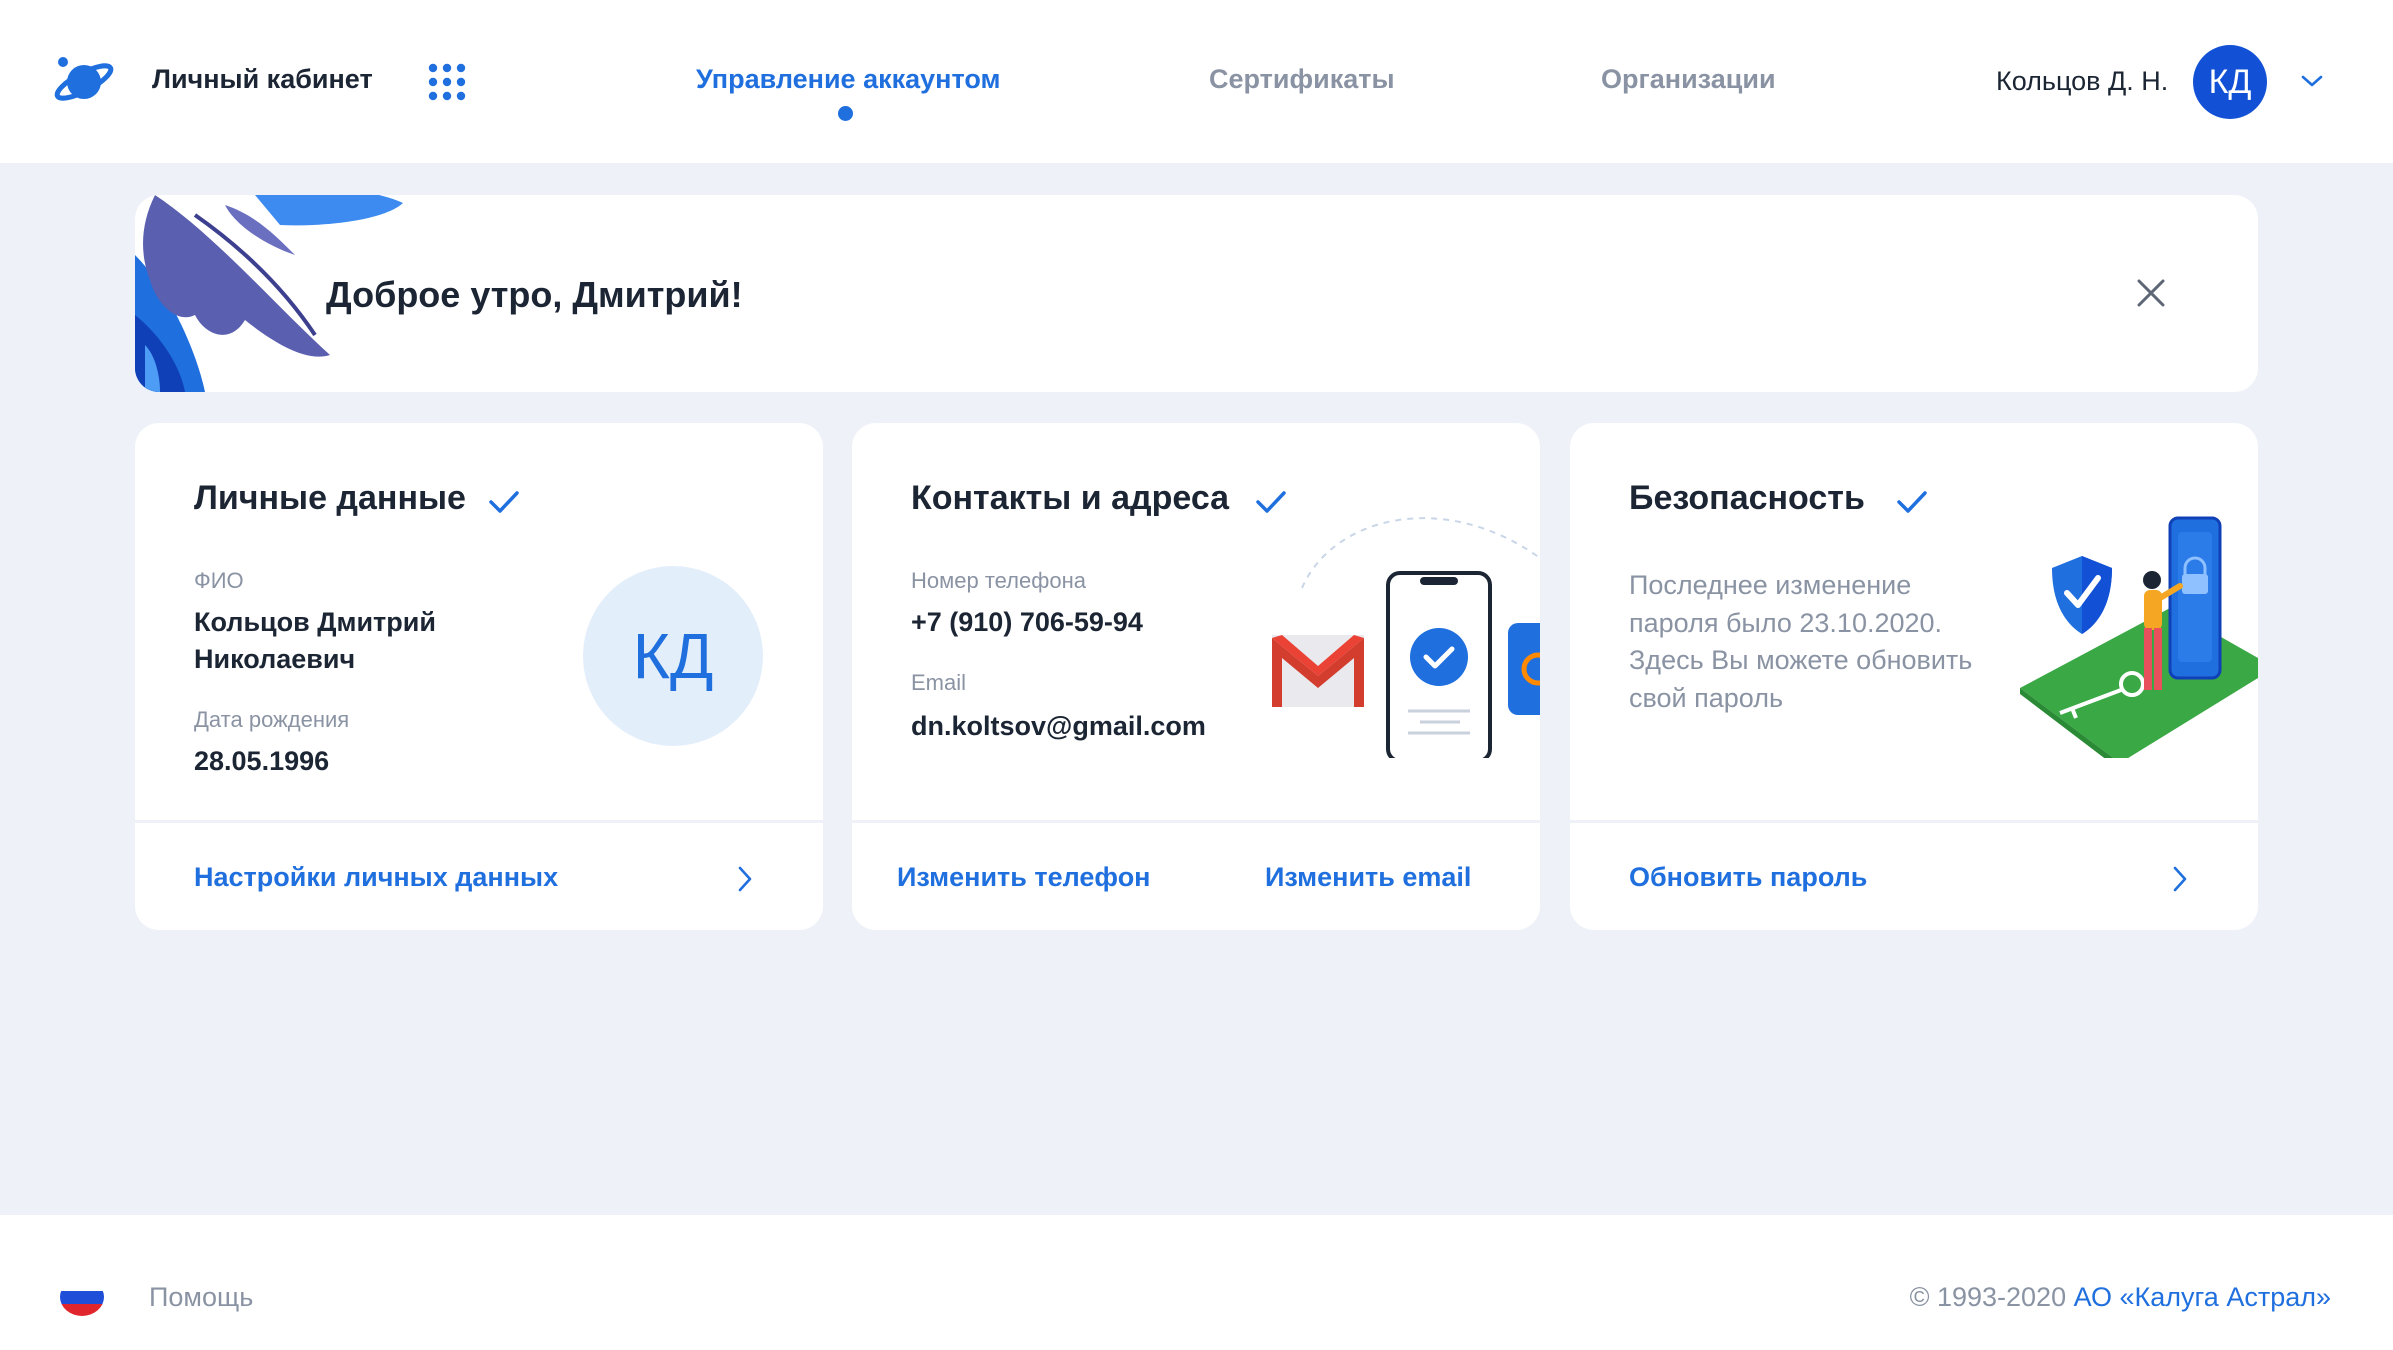 The image size is (2393, 1350). I want to click on card-title: Контакты и адреса, so click(1070, 498).